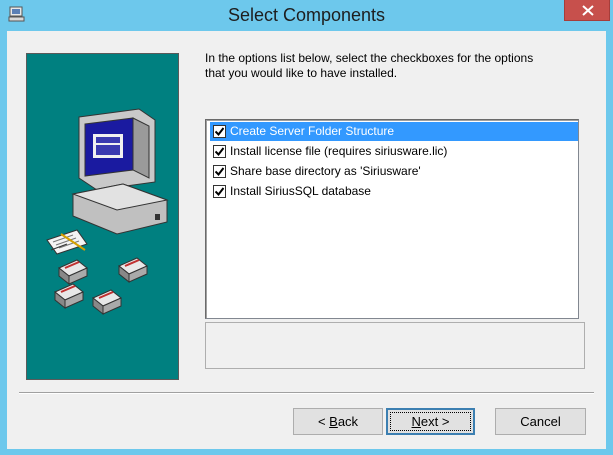 This screenshot has height=455, width=613. What do you see at coordinates (323, 421) in the screenshot?
I see `back-prefix: <` at bounding box center [323, 421].